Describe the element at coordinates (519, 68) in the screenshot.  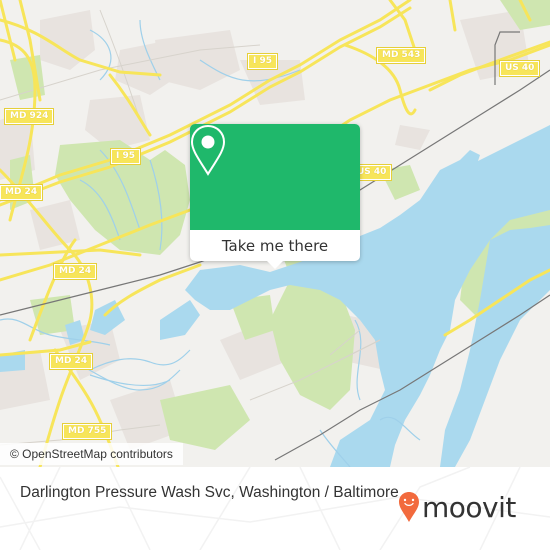
I see `road-label-us40: US 40` at that location.